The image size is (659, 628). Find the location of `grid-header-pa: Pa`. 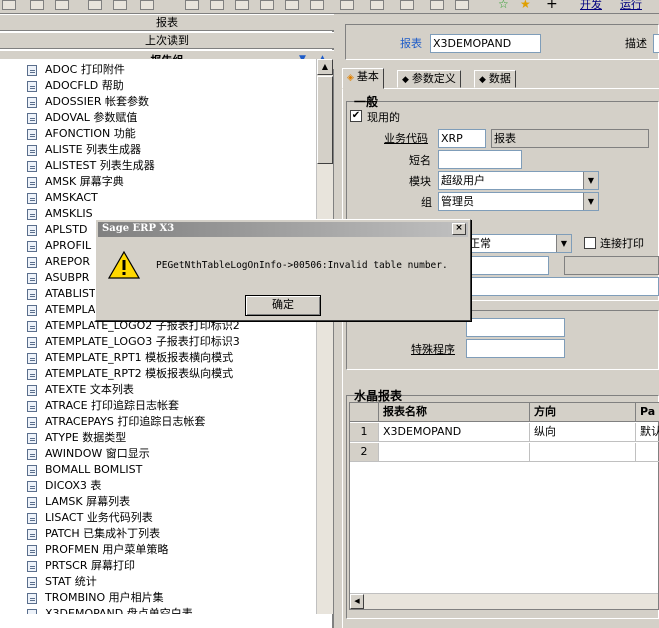

grid-header-pa: Pa is located at coordinates (647, 412).